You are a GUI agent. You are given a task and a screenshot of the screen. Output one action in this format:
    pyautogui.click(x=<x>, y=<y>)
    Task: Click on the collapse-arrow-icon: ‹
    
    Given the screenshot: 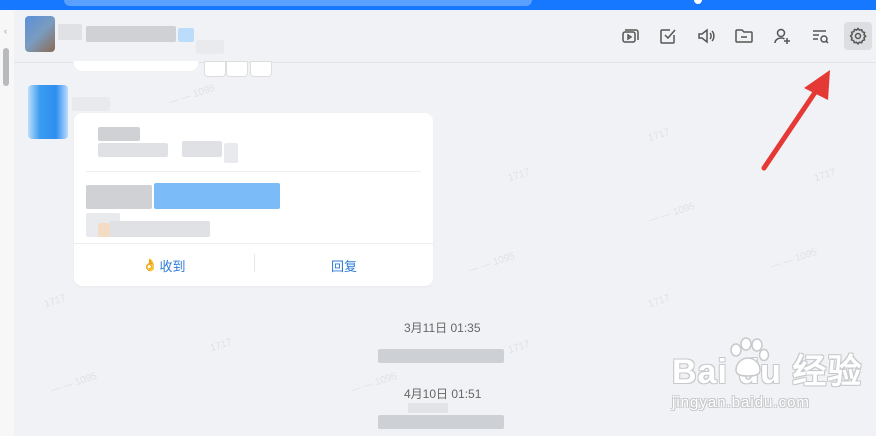 What is the action you would take?
    pyautogui.click(x=5, y=31)
    